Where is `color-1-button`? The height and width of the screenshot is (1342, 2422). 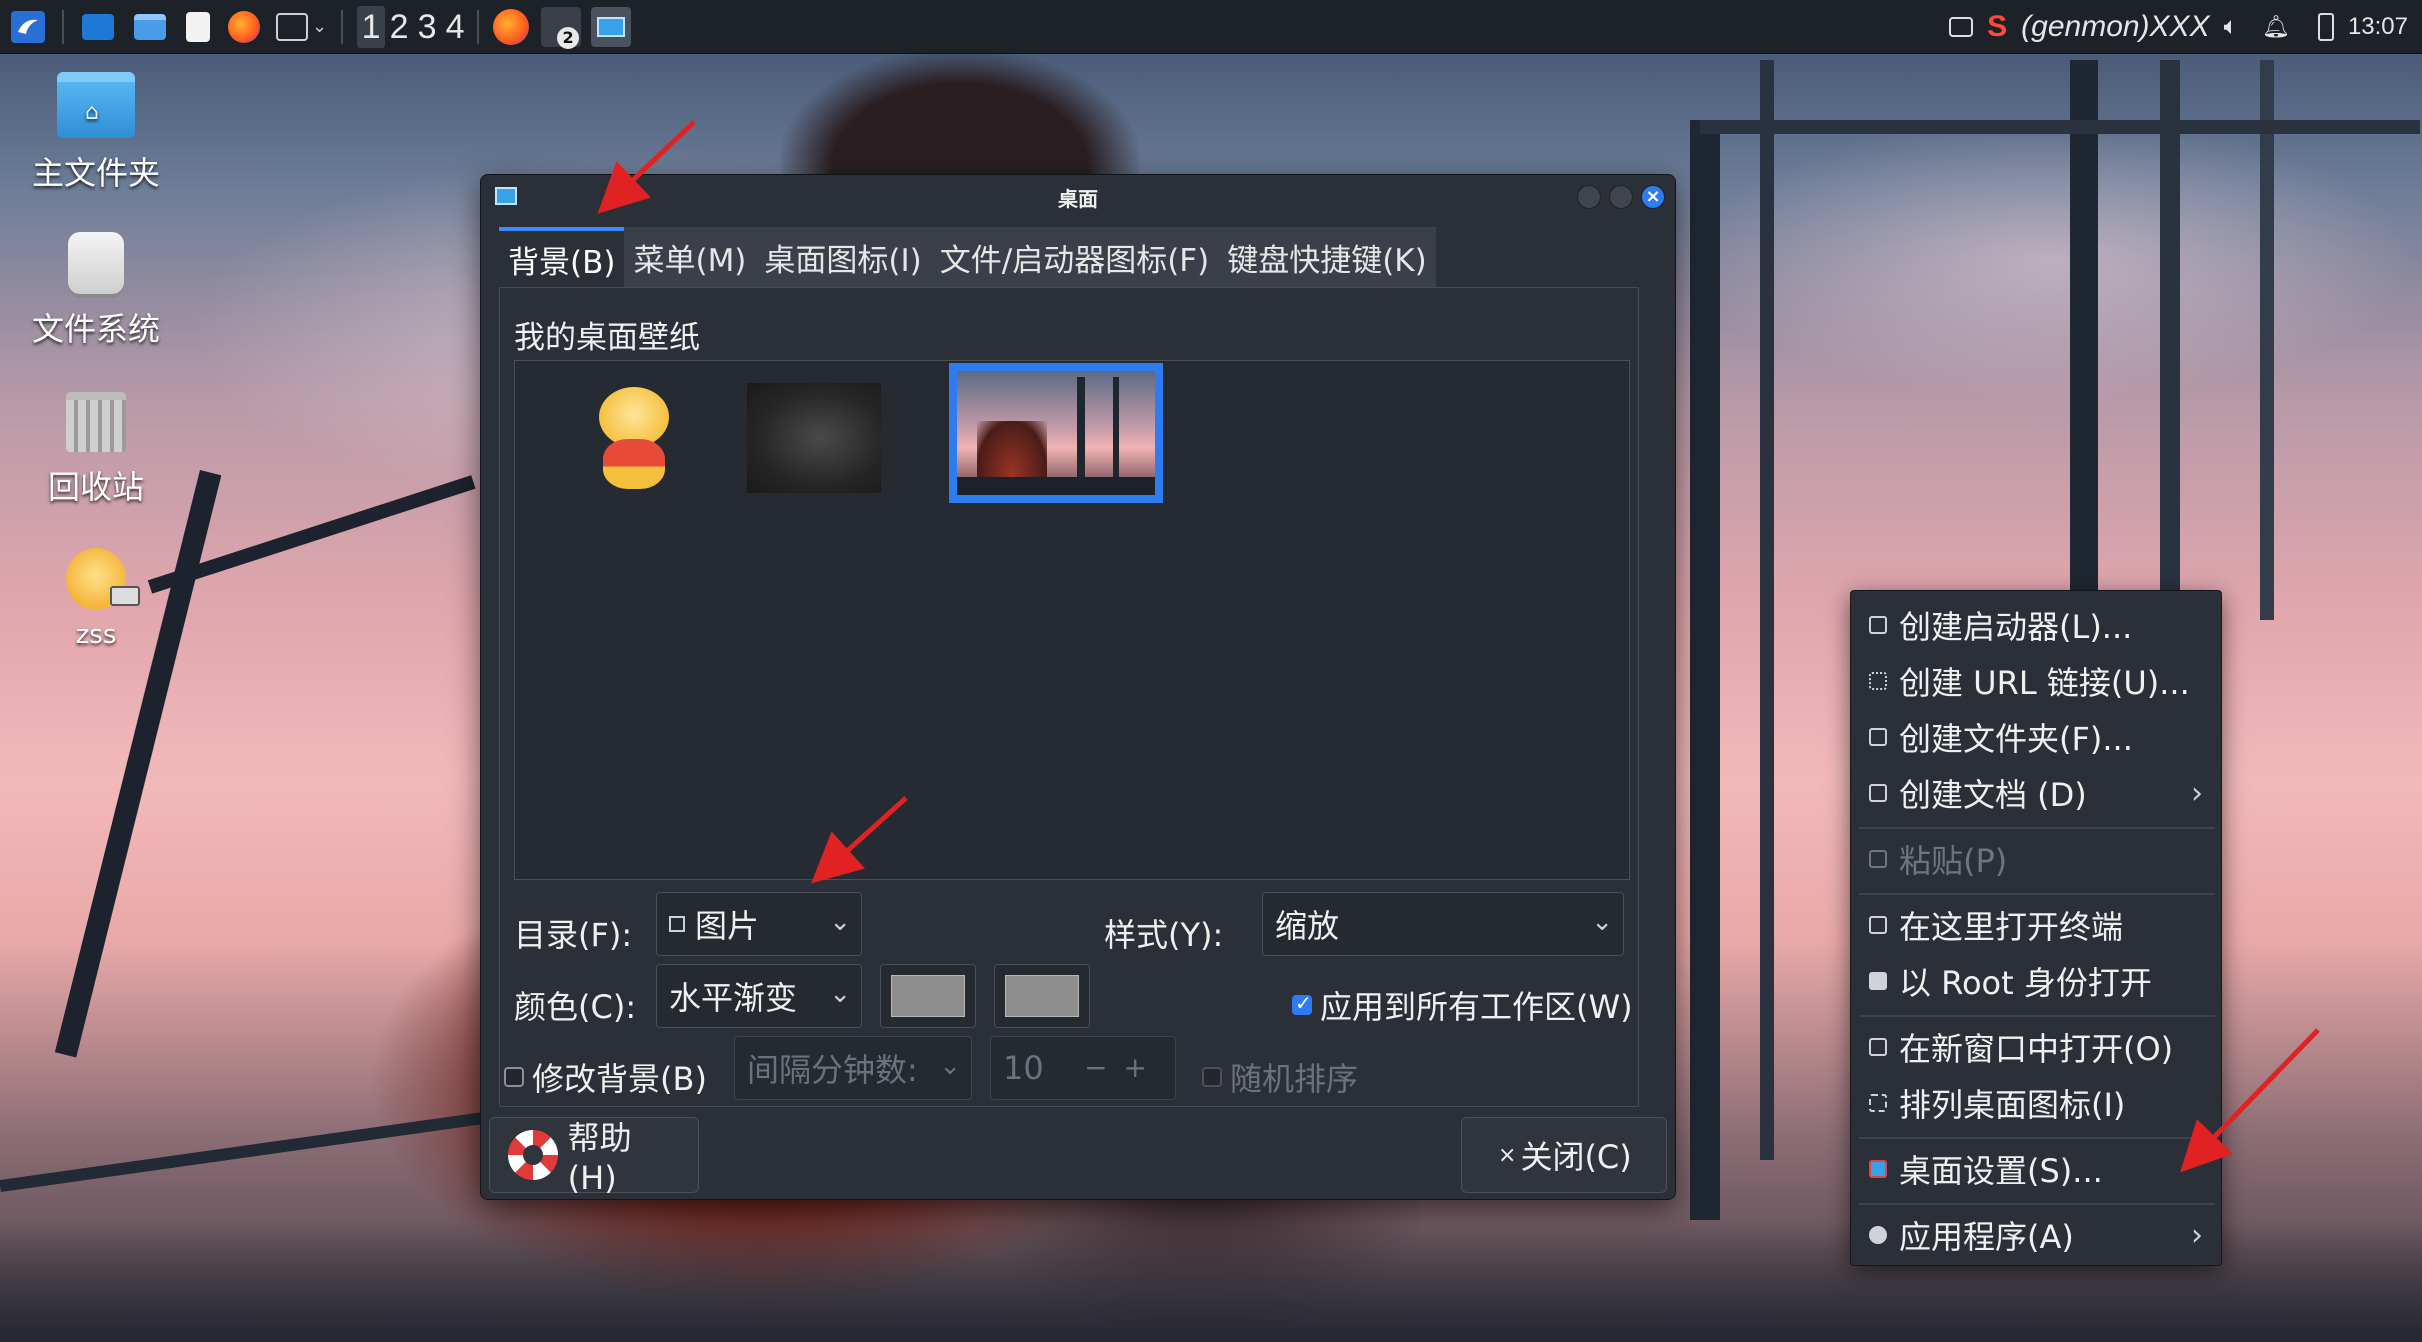
color-1-button is located at coordinates (928, 996).